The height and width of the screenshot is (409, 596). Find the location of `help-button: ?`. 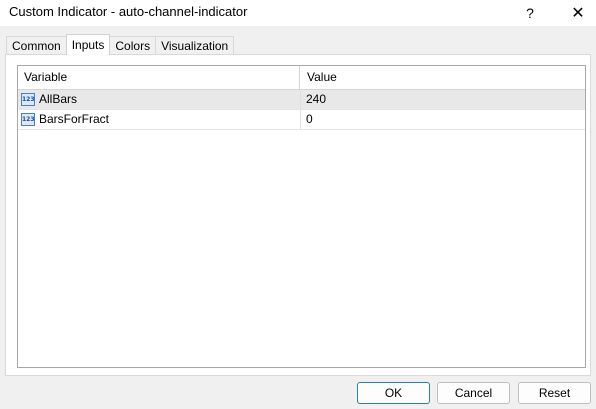

help-button: ? is located at coordinates (530, 13).